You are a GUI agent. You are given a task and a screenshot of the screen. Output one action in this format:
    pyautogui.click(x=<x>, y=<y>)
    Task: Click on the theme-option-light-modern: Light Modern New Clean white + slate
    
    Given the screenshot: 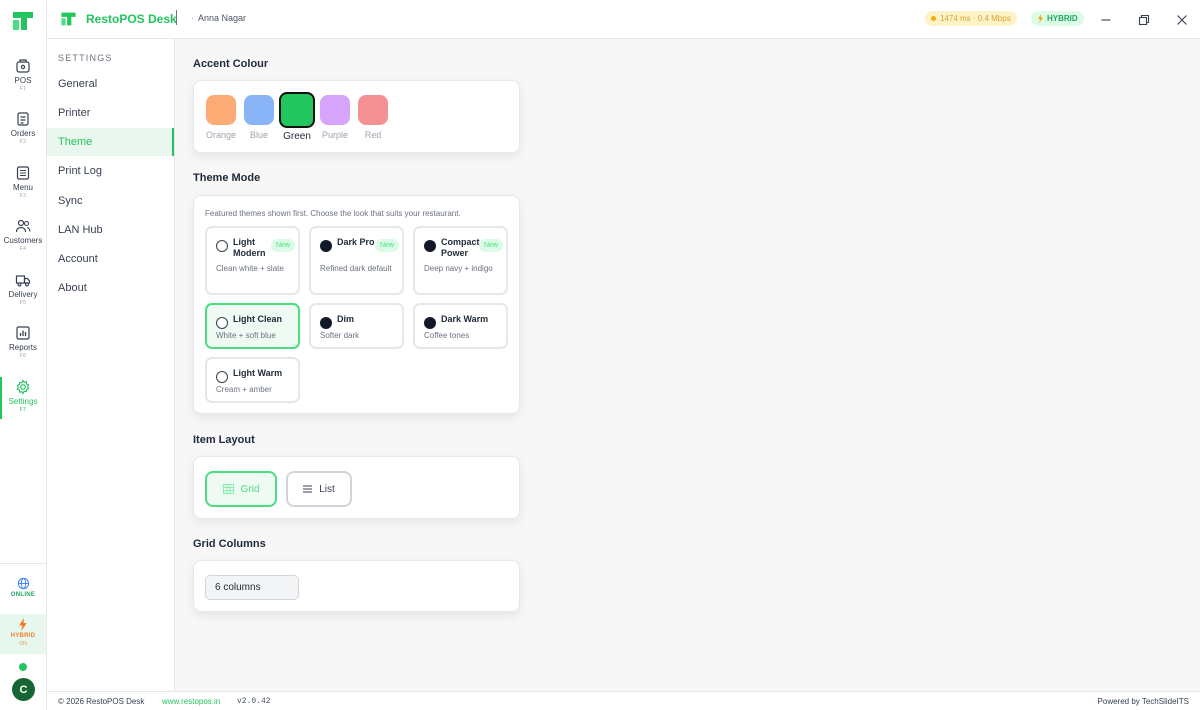 What is the action you would take?
    pyautogui.click(x=252, y=260)
    